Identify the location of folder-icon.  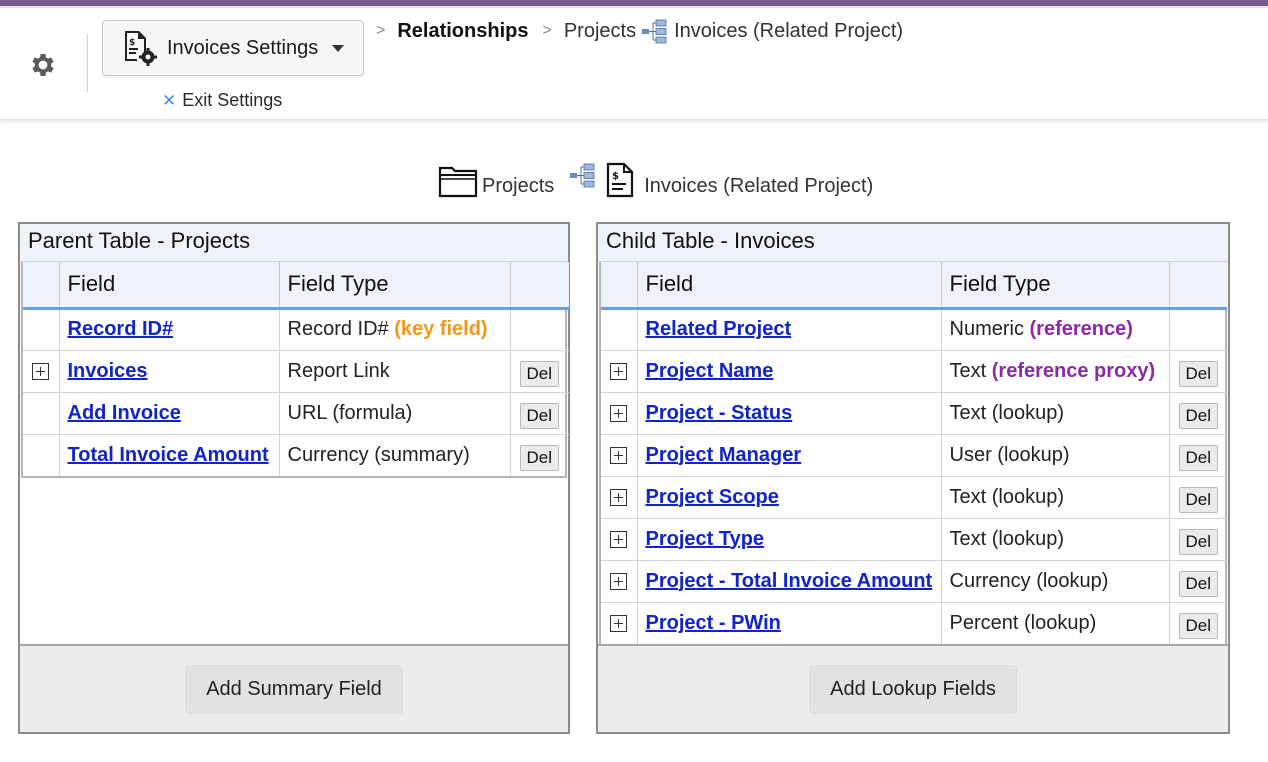
(458, 182).